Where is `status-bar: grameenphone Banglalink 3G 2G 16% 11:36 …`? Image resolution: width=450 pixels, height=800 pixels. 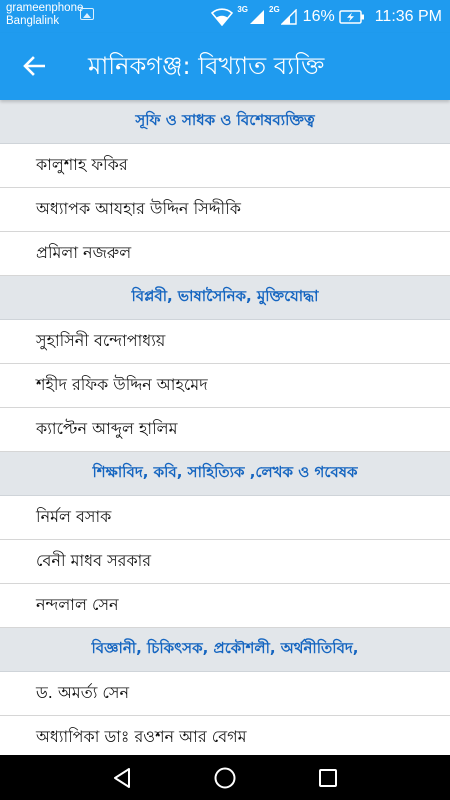 status-bar: grameenphone Banglalink 3G 2G 16% 11:36 … is located at coordinates (225, 16).